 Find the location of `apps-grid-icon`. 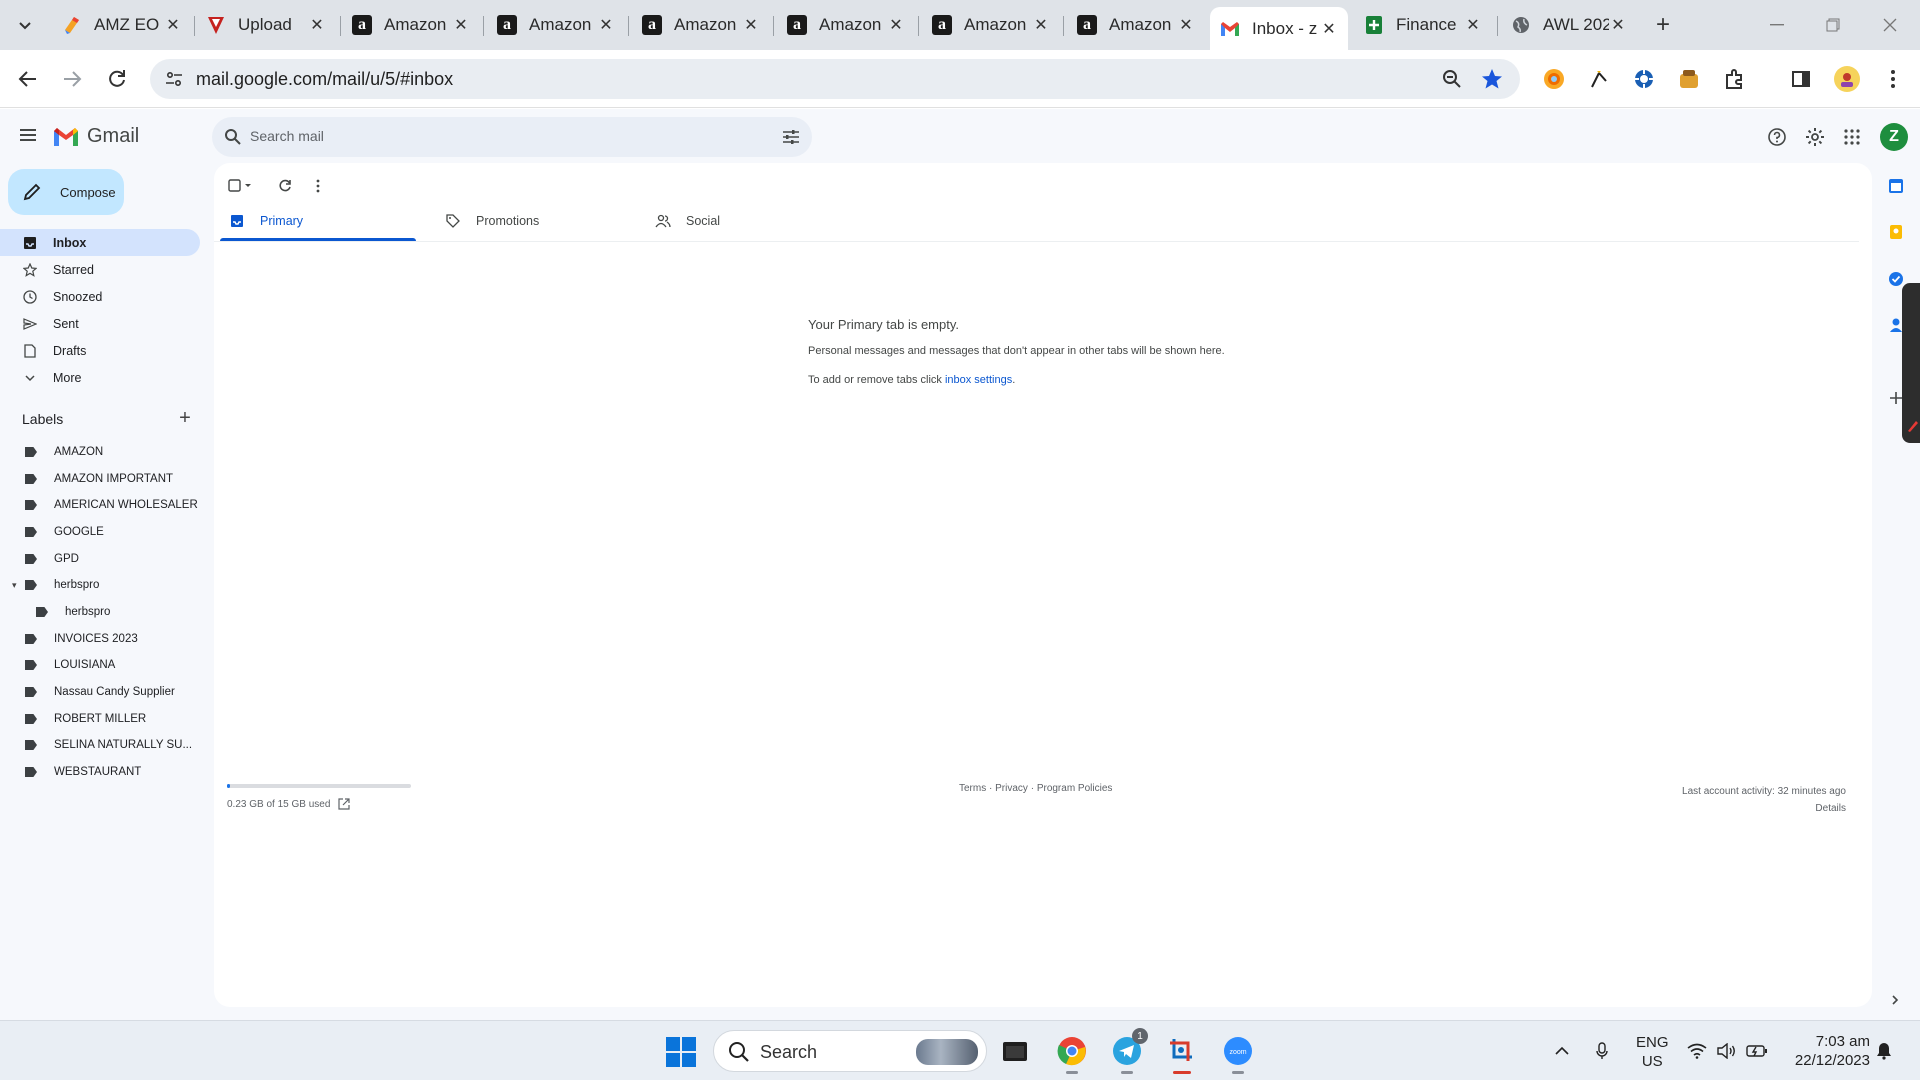

apps-grid-icon is located at coordinates (1852, 137).